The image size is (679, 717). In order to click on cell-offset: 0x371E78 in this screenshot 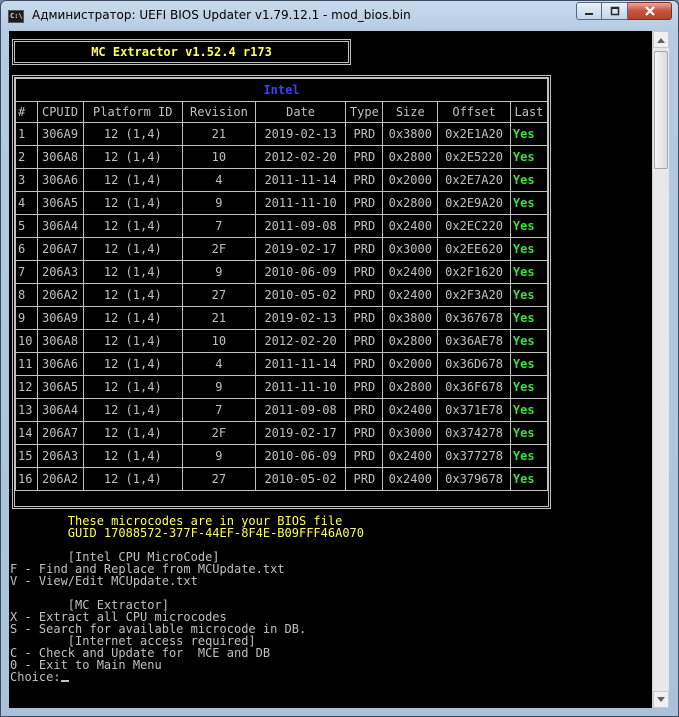, I will do `click(474, 410)`.